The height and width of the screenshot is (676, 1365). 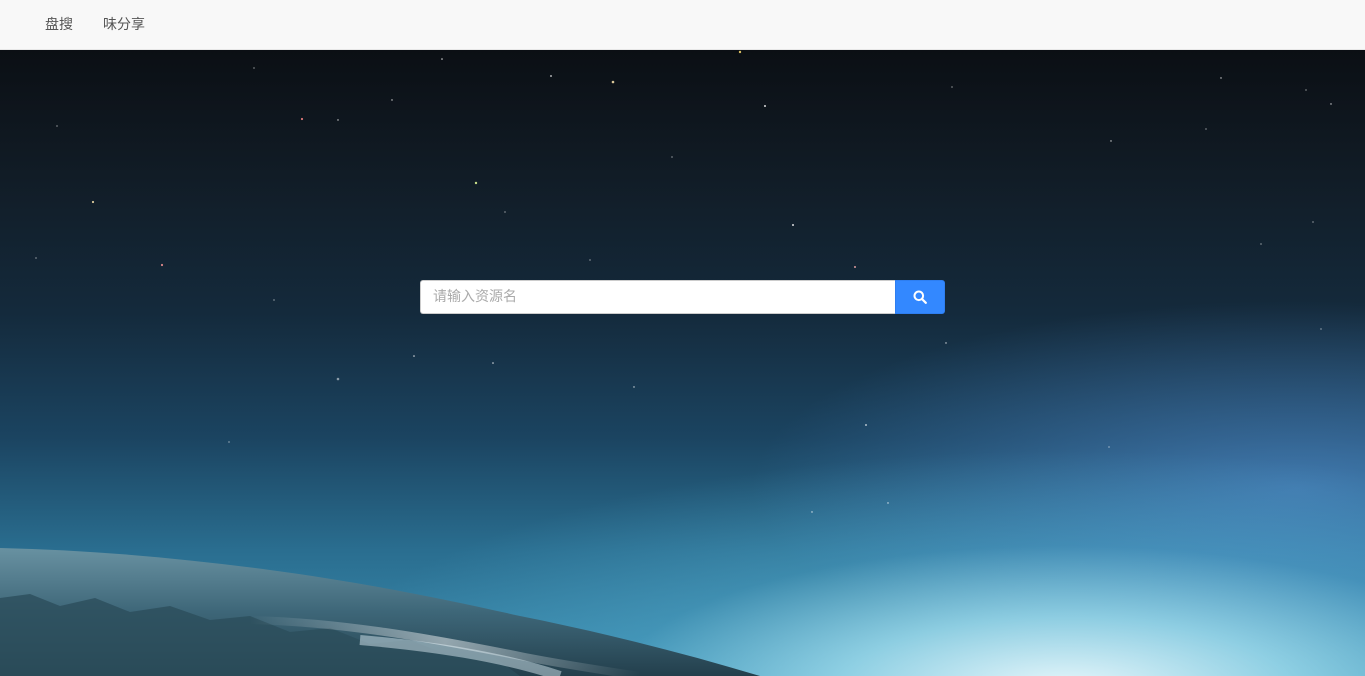 I want to click on search-bar, so click(x=682, y=297).